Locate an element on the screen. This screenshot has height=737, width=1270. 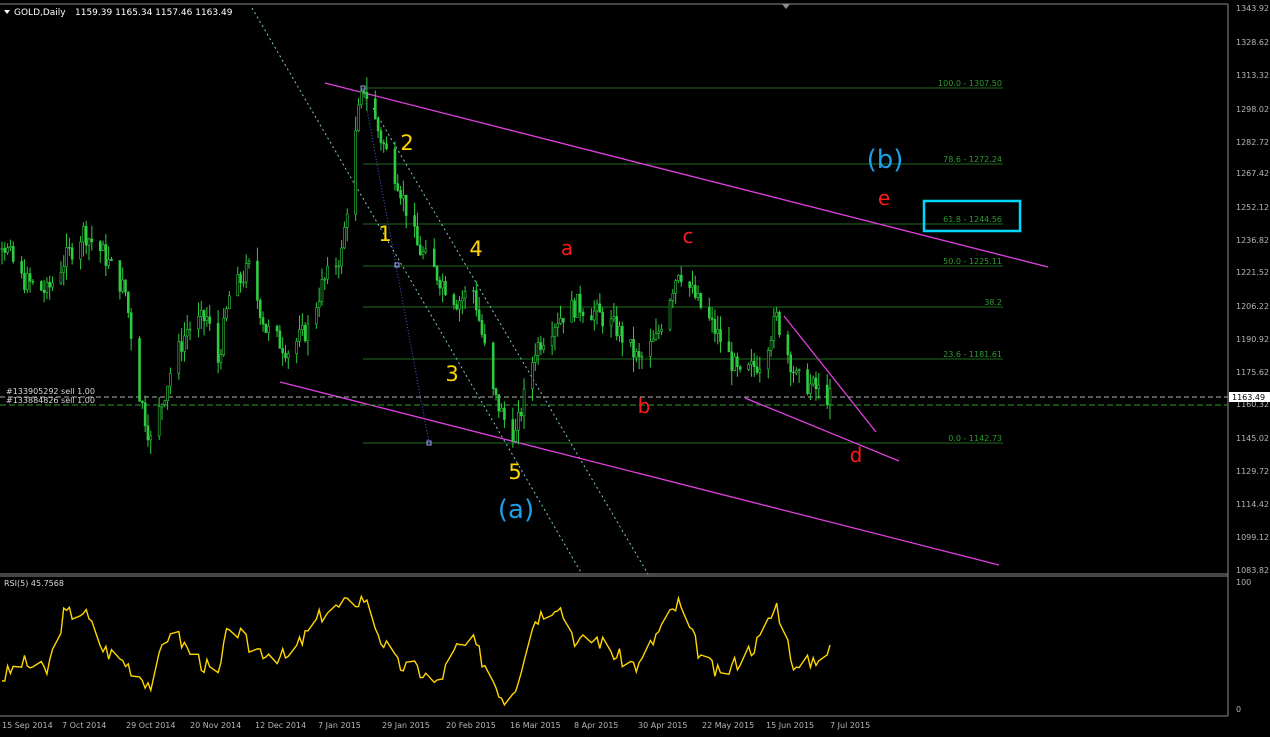
price-tick: 1313.32 is located at coordinates (1252, 75).